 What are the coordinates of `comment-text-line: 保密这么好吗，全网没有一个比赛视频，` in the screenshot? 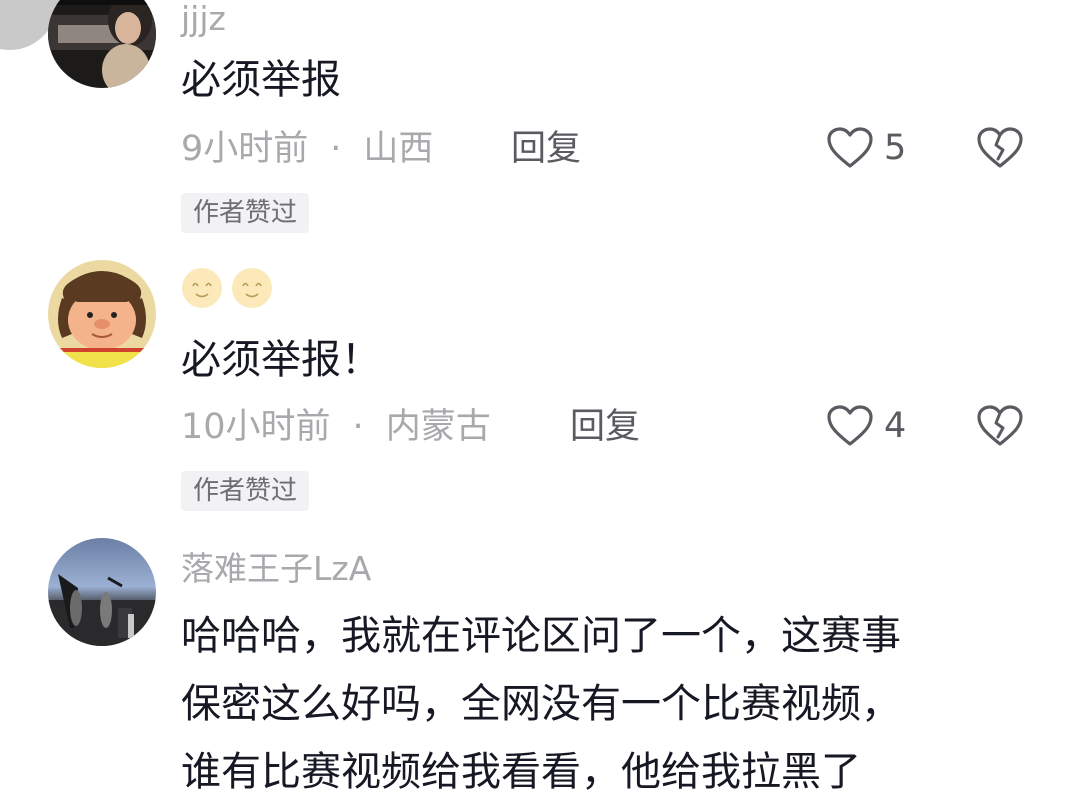 It's located at (541, 704).